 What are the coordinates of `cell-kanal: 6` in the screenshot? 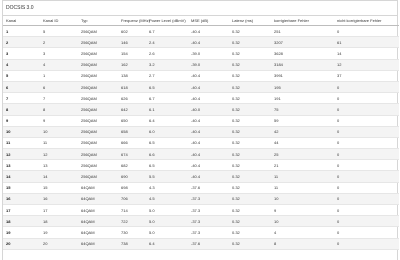 It's located at (21, 87).